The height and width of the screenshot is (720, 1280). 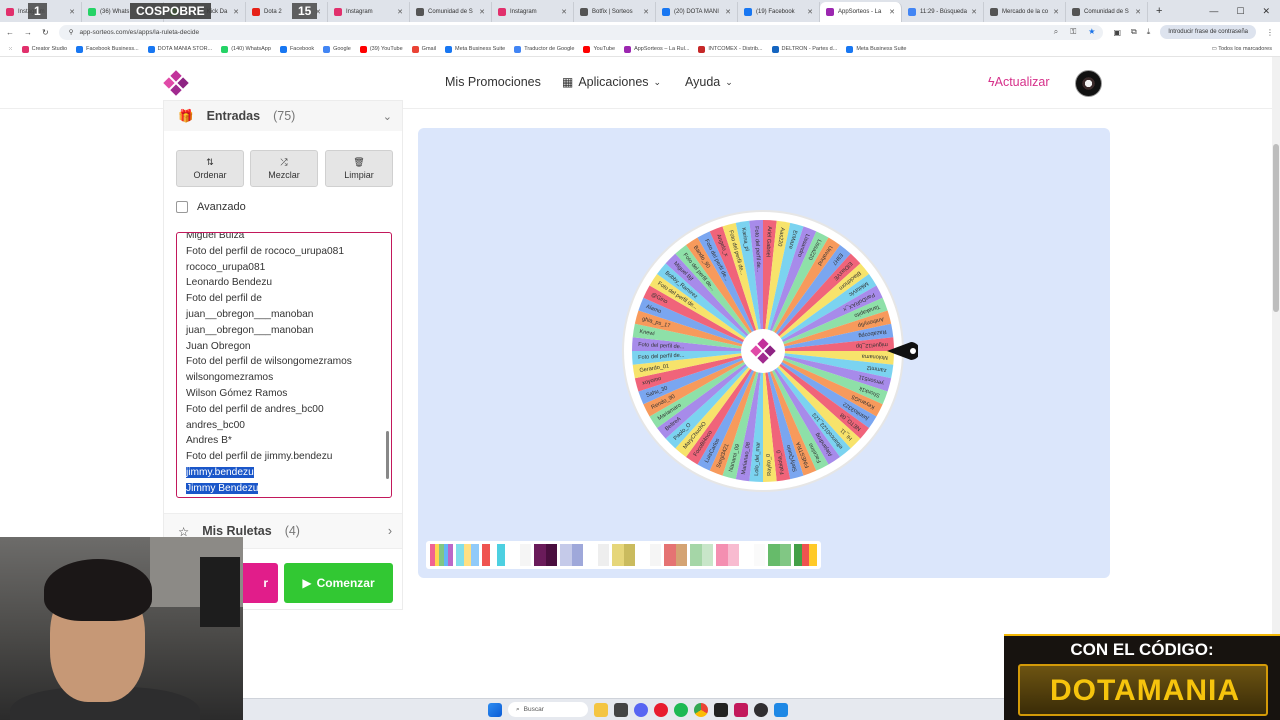 I want to click on bookmark-item: (39) YouTube, so click(x=381, y=49).